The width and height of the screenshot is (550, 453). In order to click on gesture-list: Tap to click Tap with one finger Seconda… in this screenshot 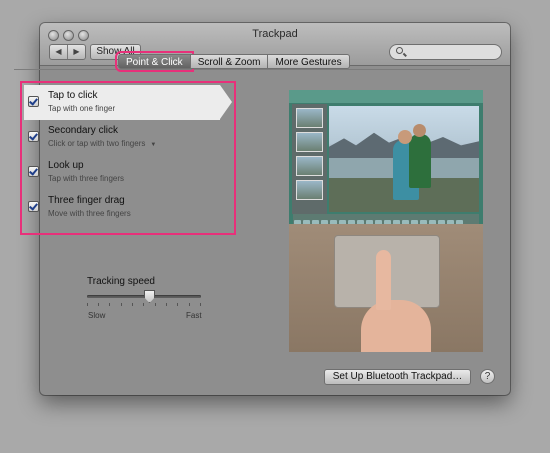, I will do `click(128, 158)`.